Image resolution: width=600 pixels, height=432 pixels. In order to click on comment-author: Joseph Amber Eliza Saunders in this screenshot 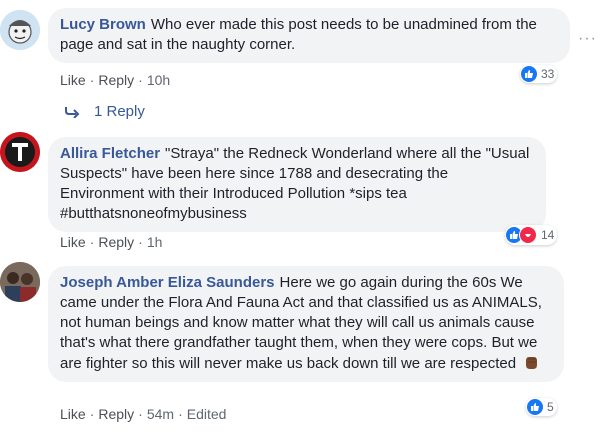, I will do `click(167, 282)`.